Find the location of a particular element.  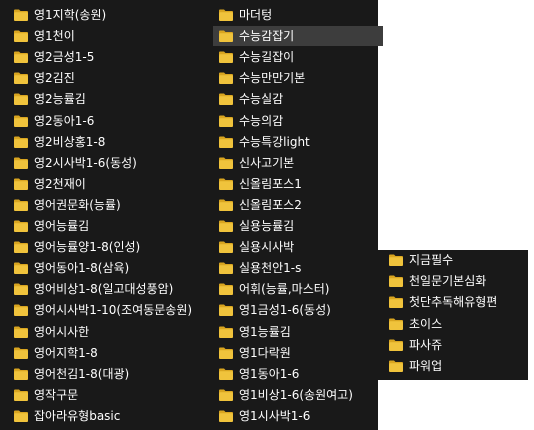

folder-item: 첫단추독해유형편 is located at coordinates (456, 302).